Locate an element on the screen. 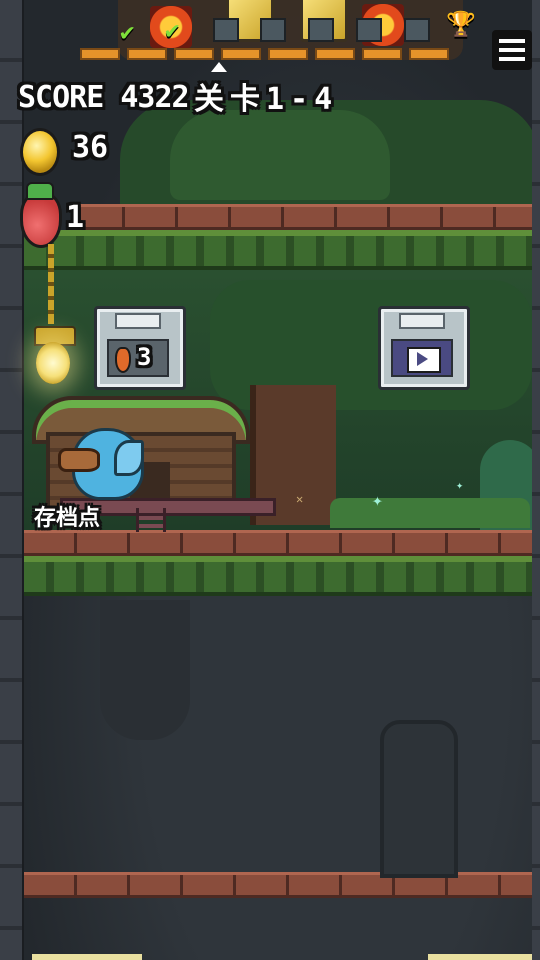 The width and height of the screenshot is (540, 960). right-wall is located at coordinates (536, 480).